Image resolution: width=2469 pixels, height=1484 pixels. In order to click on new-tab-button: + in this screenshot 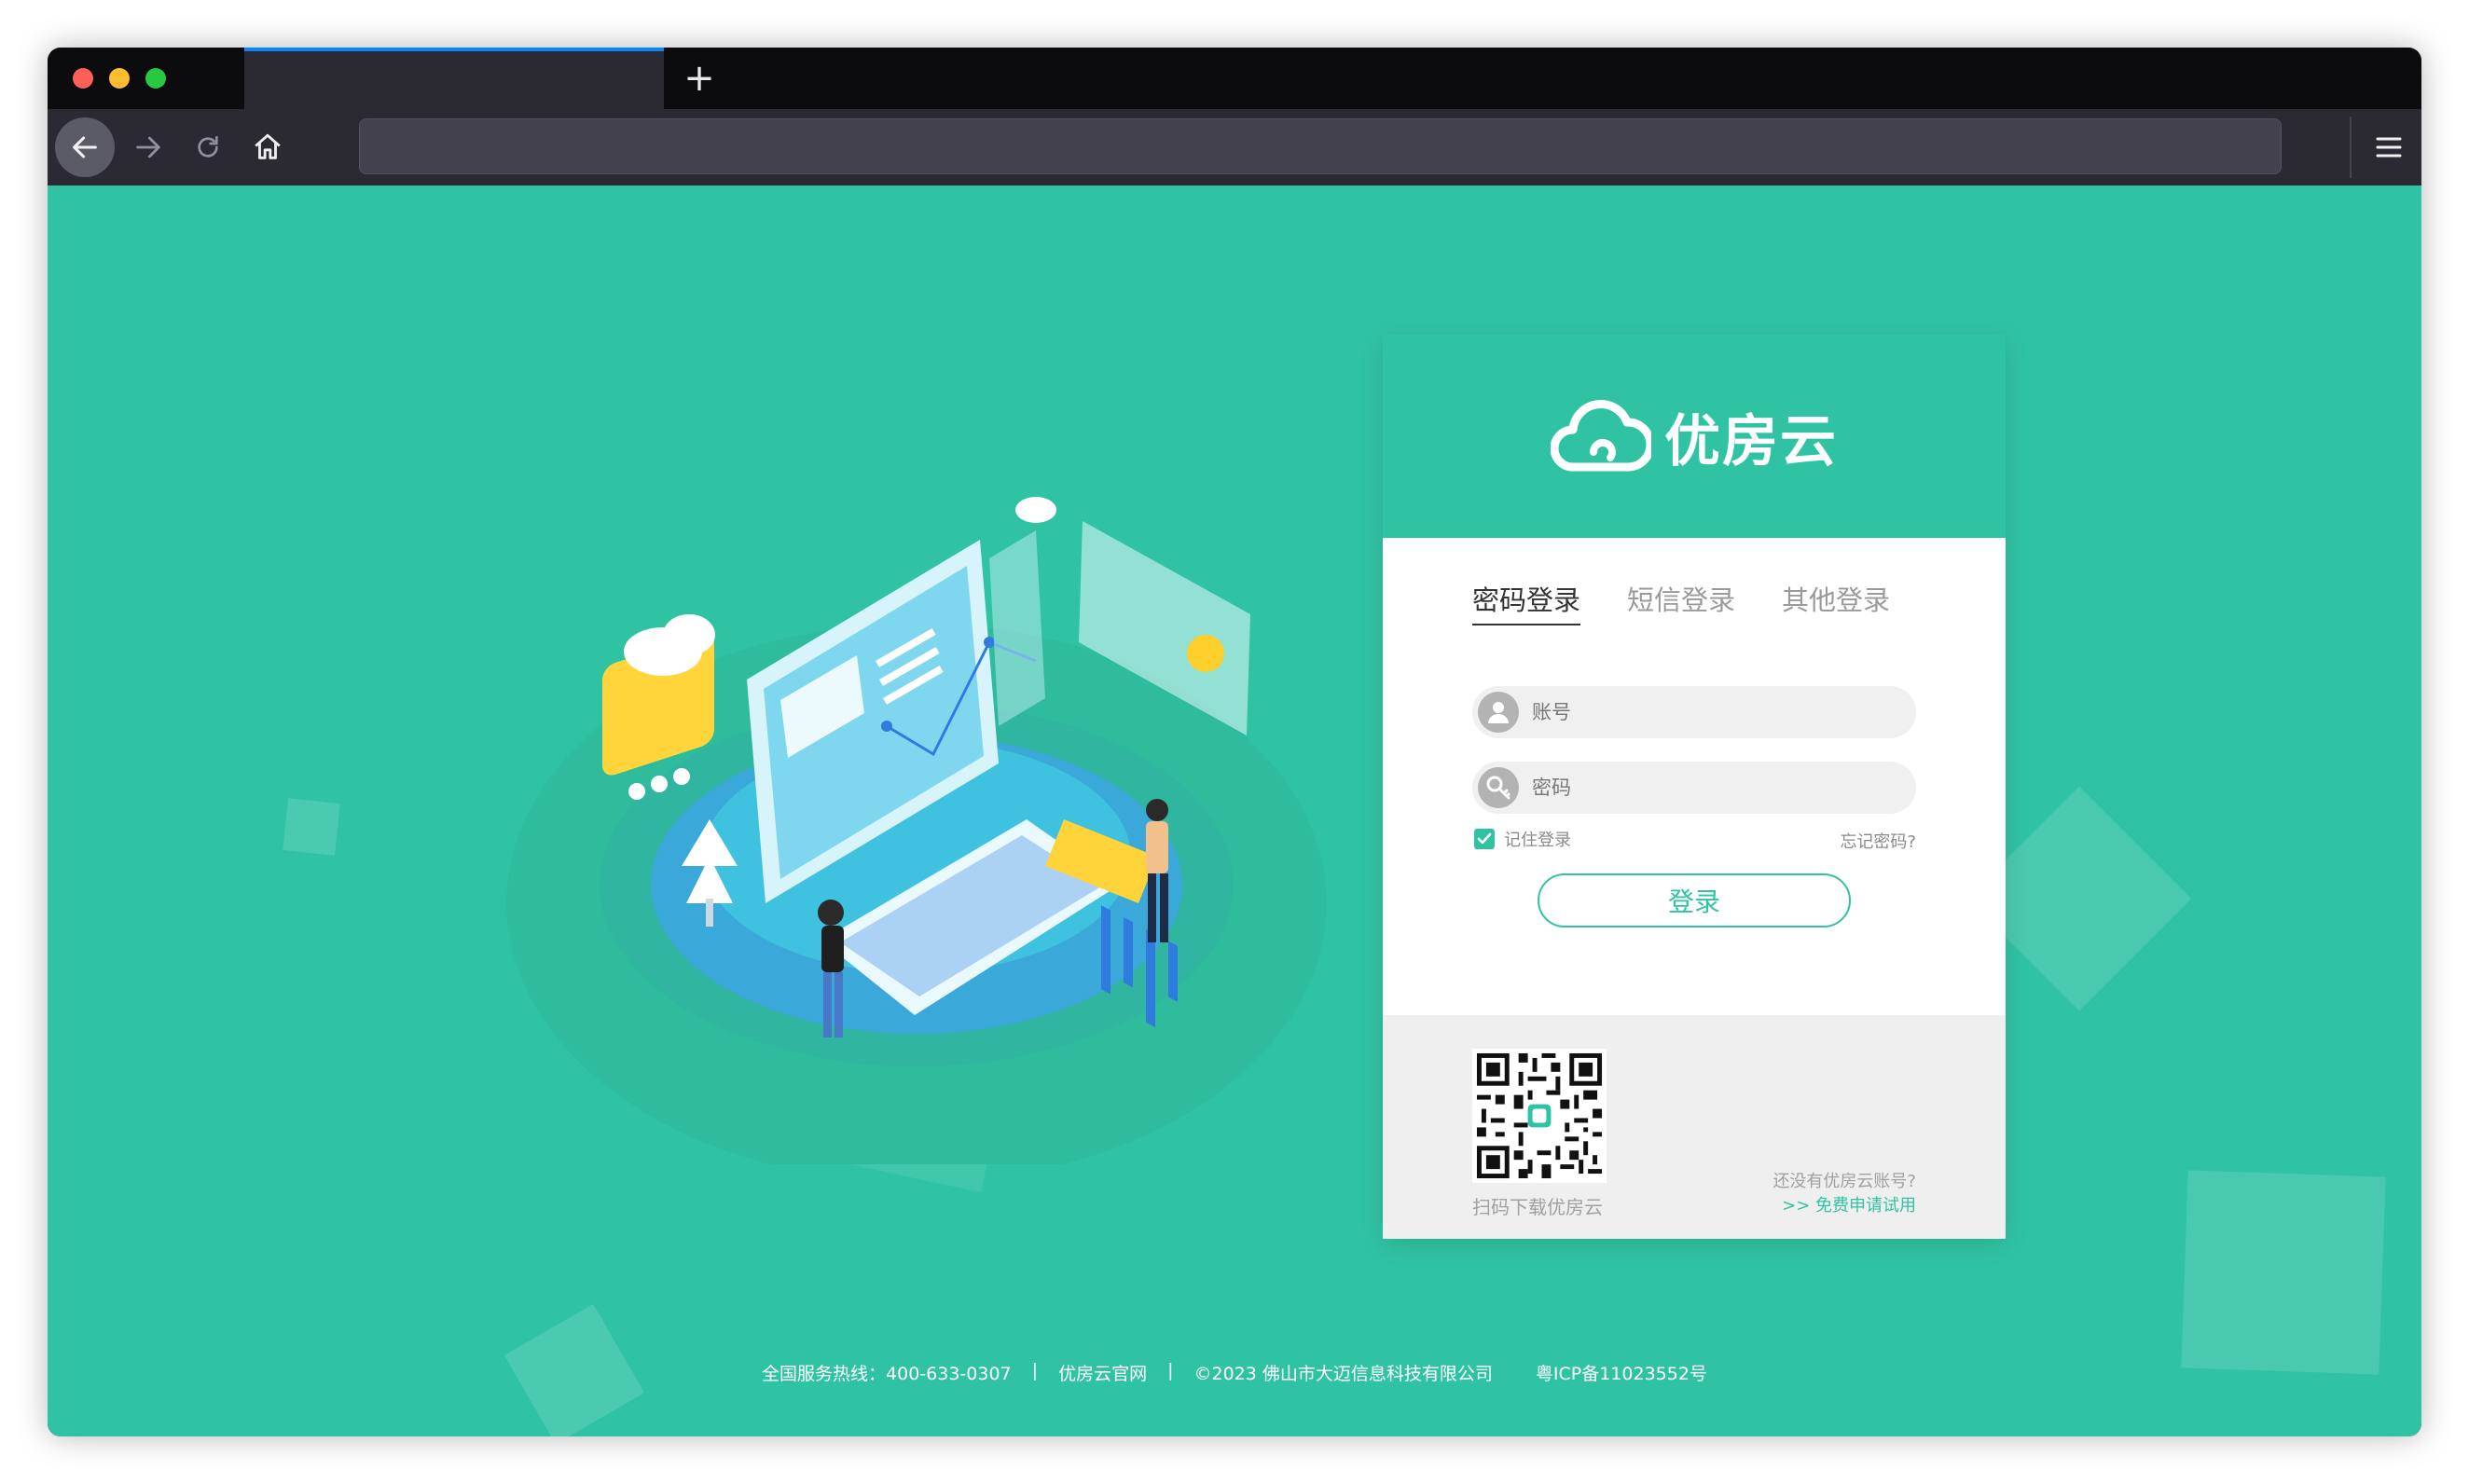, I will do `click(699, 78)`.